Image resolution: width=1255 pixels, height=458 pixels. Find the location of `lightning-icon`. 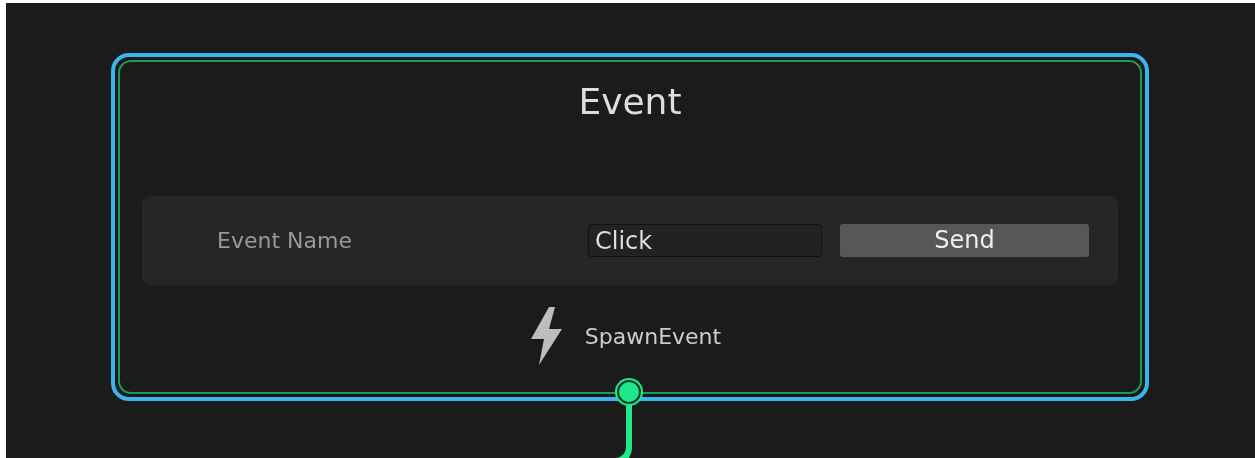

lightning-icon is located at coordinates (545, 336).